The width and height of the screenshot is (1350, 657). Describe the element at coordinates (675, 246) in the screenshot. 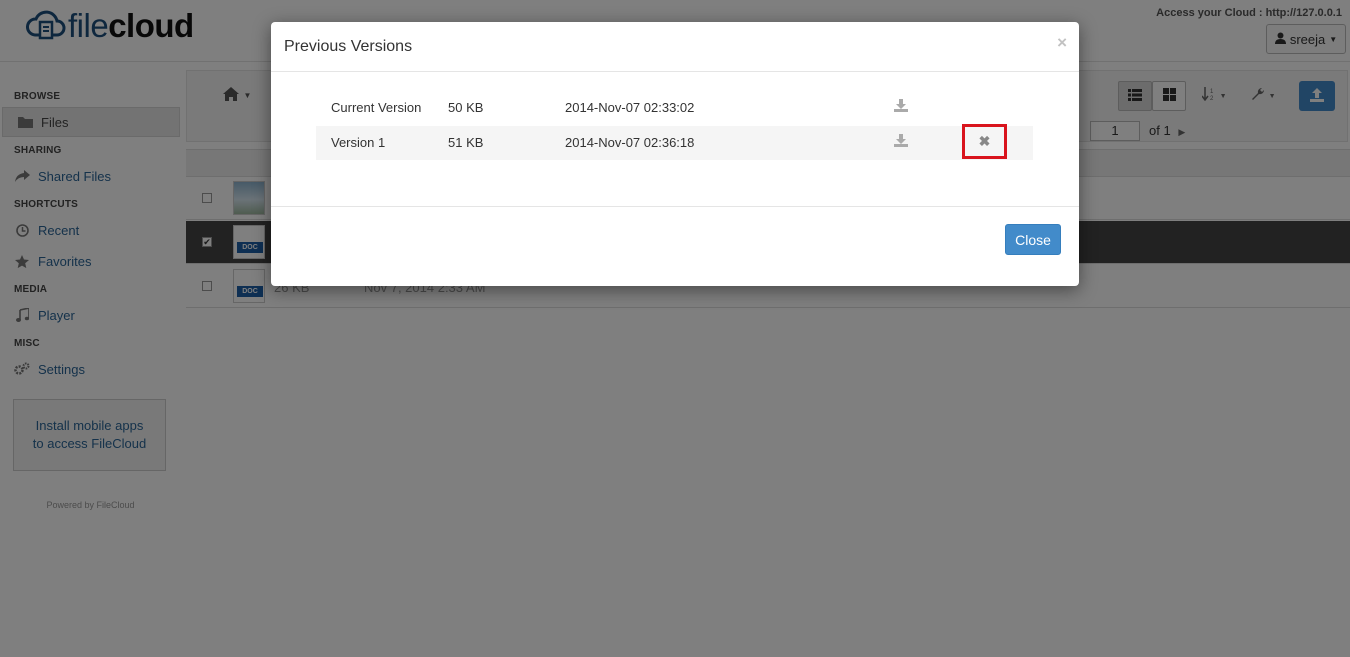

I see `dialog-footer: Close` at that location.